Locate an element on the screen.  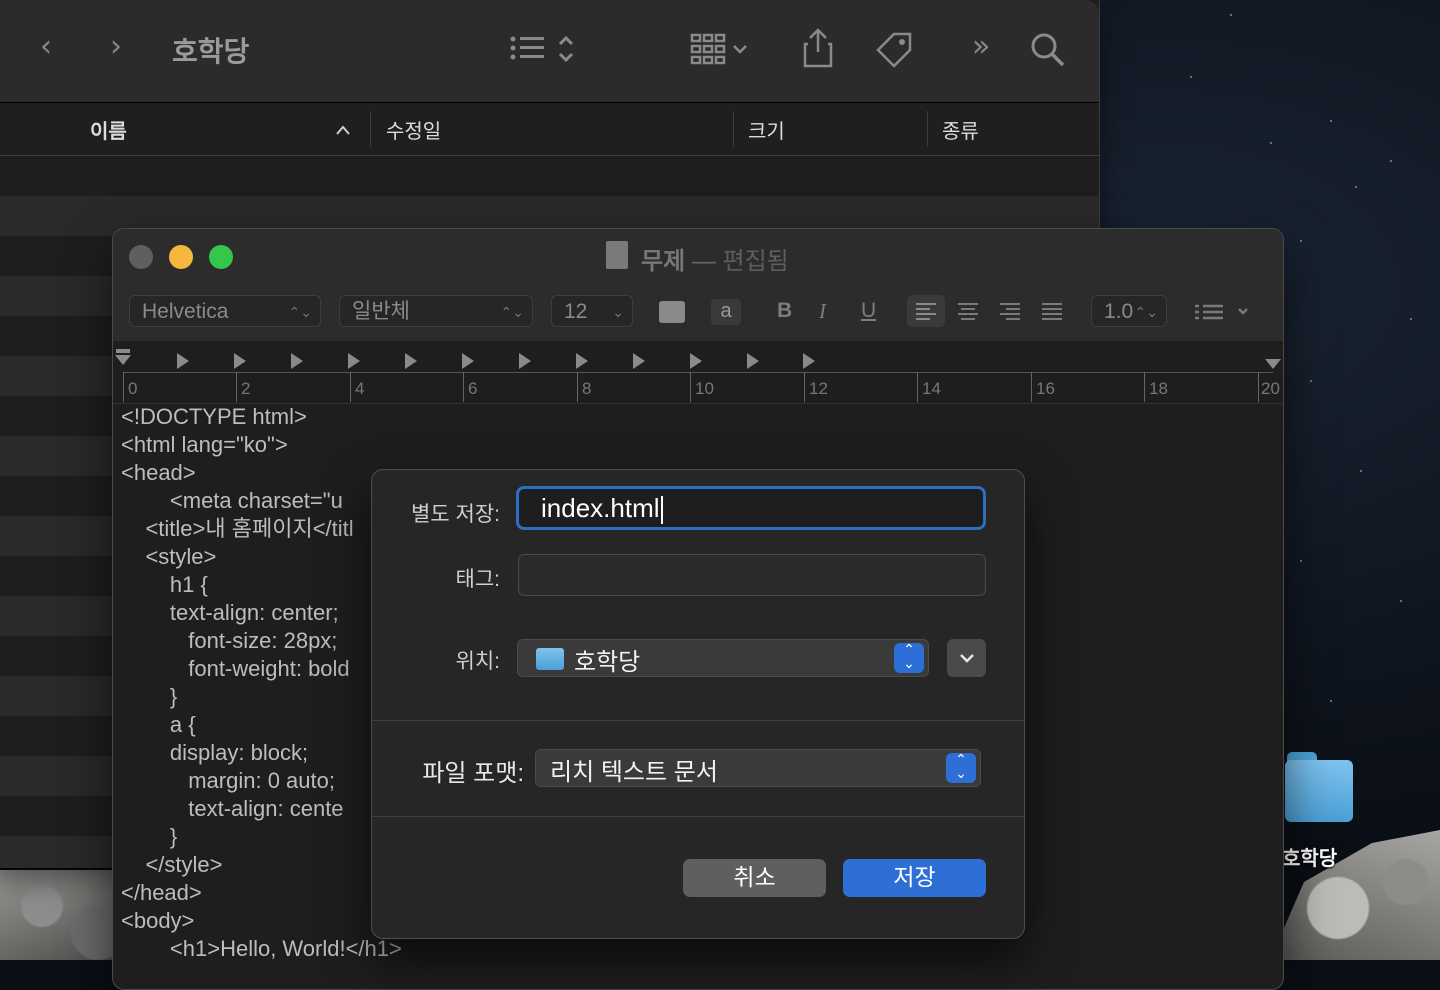
window-title: 무제 — 편집됨 is located at coordinates (715, 261).